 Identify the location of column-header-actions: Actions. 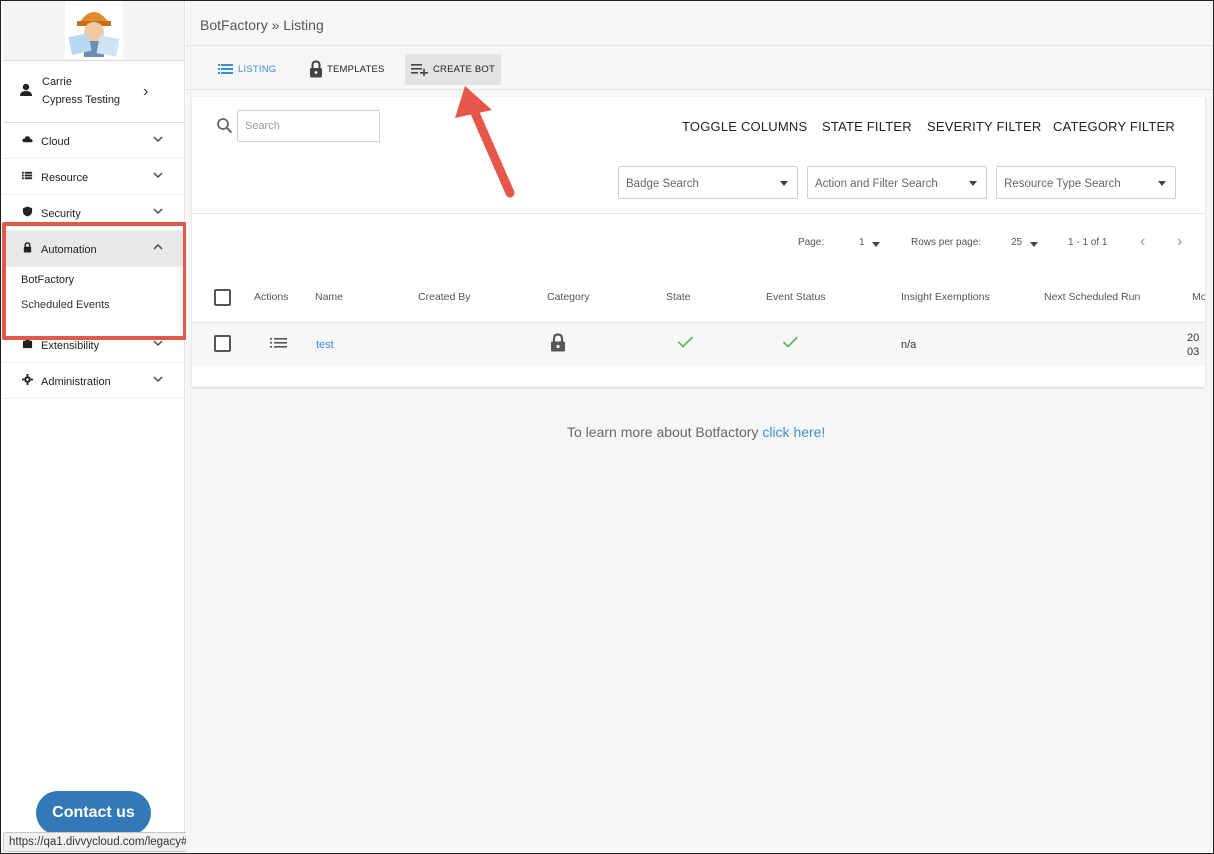
(271, 297).